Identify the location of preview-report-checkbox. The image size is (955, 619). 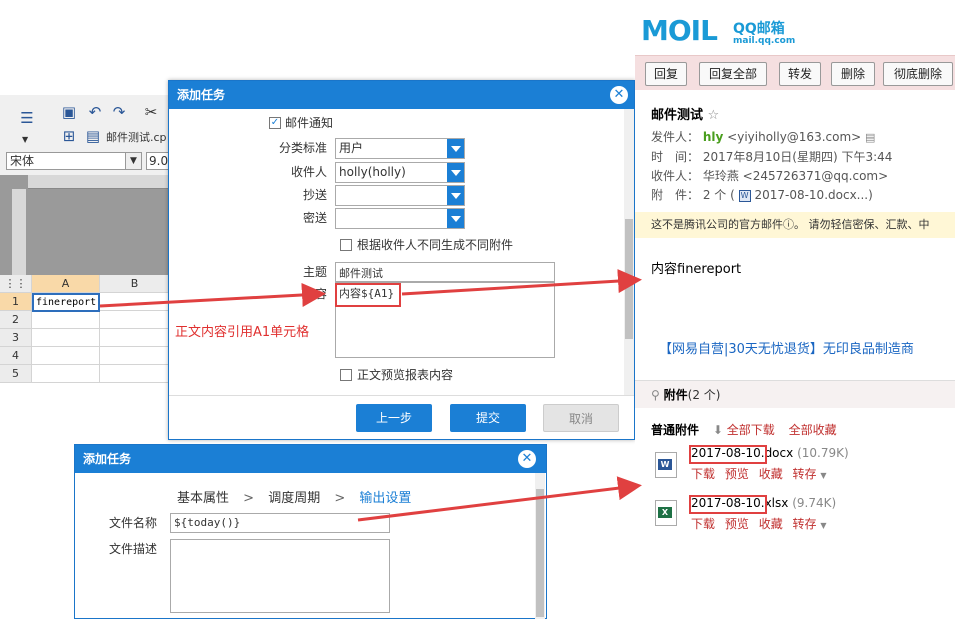
(346, 375).